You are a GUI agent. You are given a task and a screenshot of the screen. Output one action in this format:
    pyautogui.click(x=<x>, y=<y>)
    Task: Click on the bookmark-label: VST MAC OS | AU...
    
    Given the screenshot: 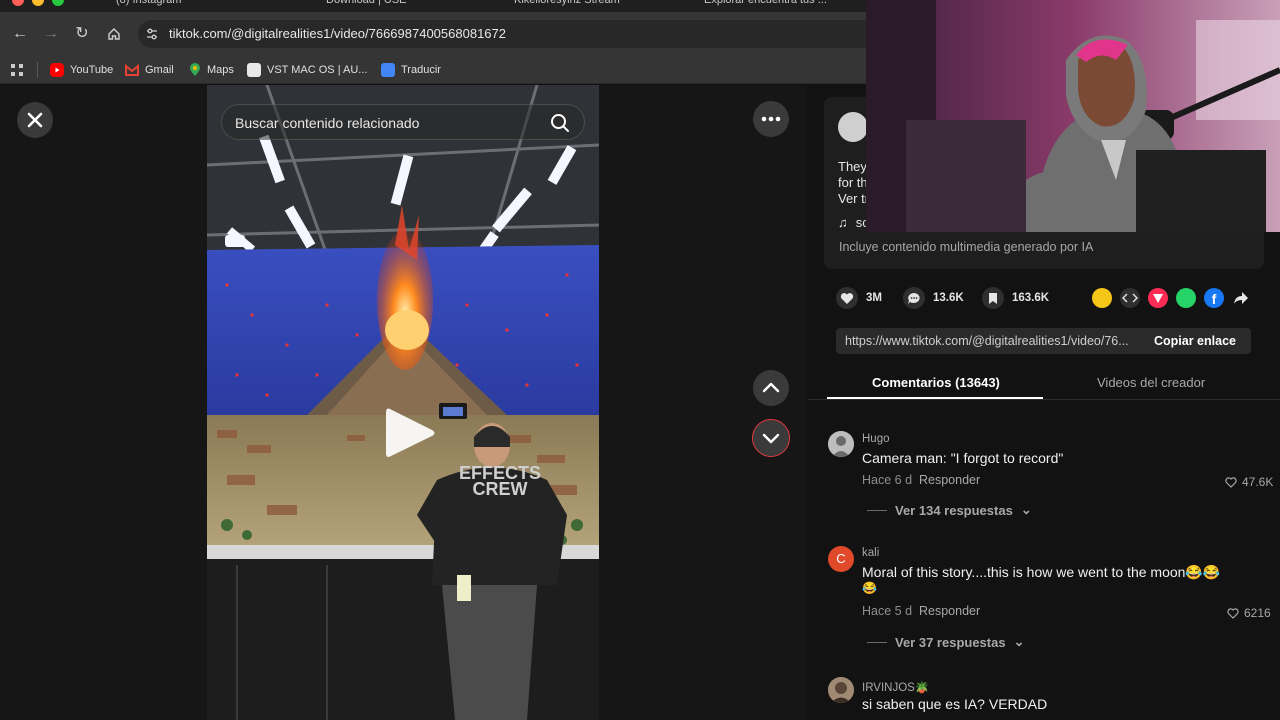 What is the action you would take?
    pyautogui.click(x=317, y=70)
    